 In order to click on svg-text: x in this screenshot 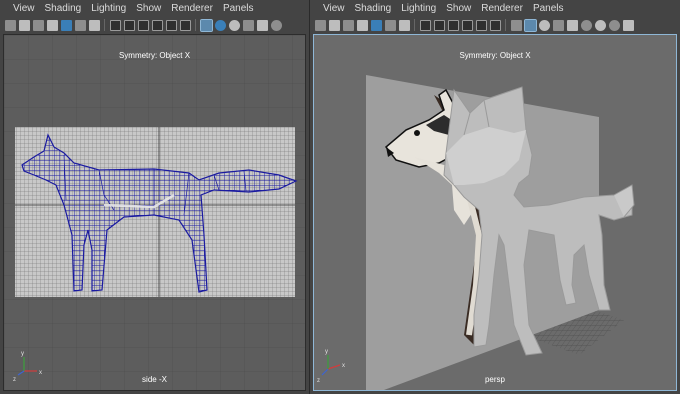, I will do `click(343, 366)`.